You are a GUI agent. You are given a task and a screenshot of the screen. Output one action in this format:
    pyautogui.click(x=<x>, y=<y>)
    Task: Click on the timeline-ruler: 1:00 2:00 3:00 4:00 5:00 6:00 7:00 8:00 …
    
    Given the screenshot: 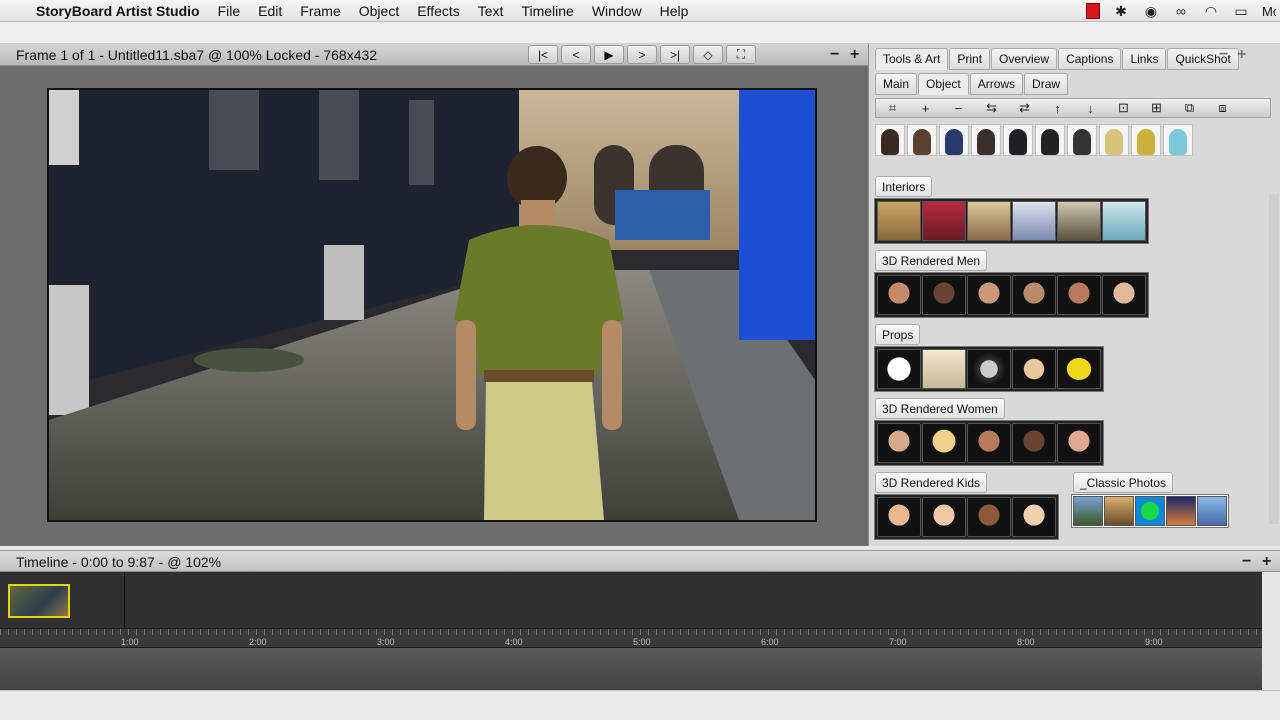 What is the action you would take?
    pyautogui.click(x=631, y=638)
    